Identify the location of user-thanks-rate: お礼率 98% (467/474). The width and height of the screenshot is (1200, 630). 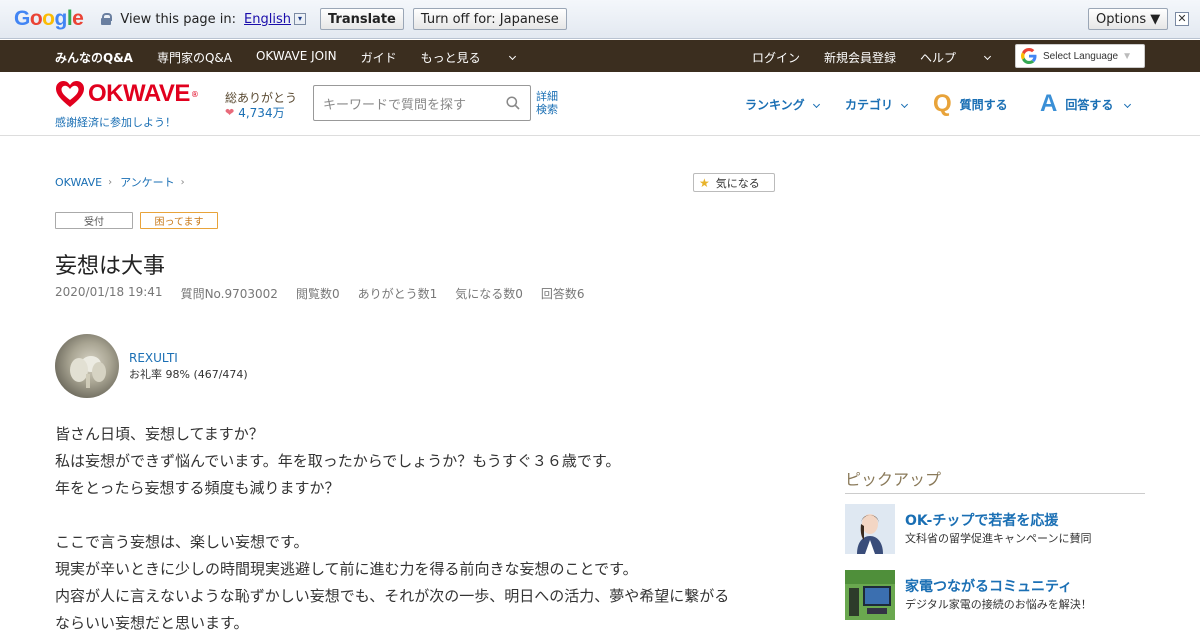
(188, 374).